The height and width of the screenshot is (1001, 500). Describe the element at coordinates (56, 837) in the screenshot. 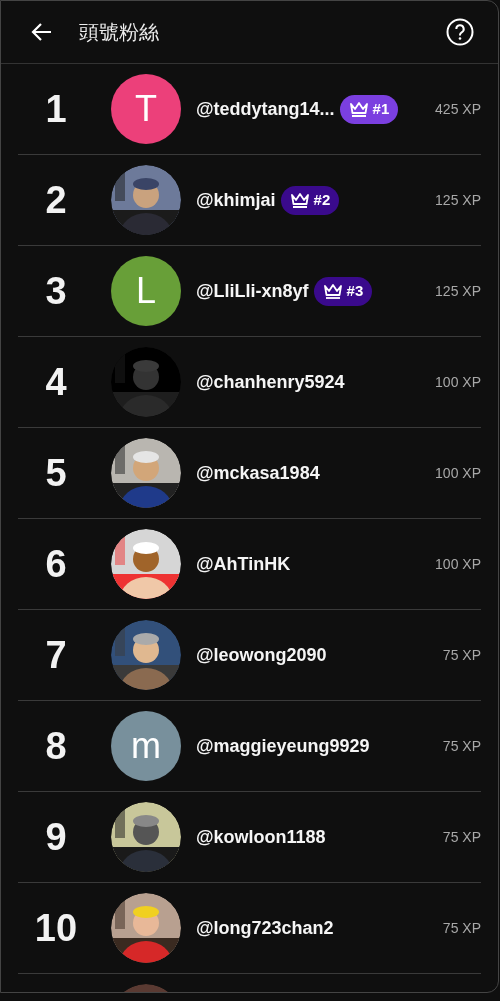

I see `rank-number: 9` at that location.